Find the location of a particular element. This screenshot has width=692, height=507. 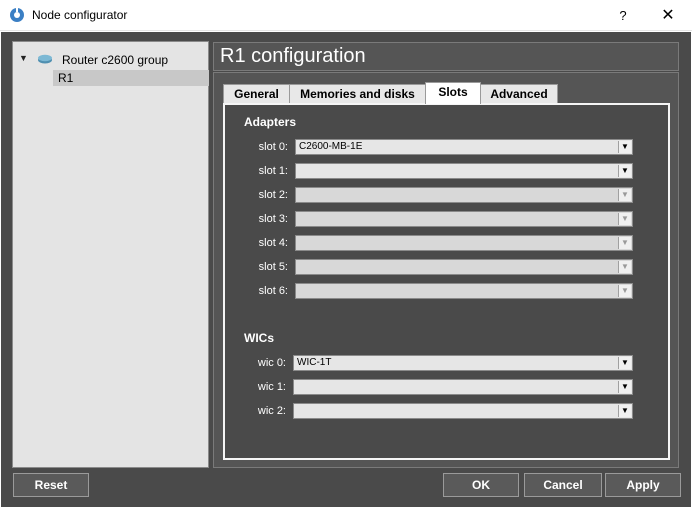

page-title: R1 configuration is located at coordinates (293, 56).